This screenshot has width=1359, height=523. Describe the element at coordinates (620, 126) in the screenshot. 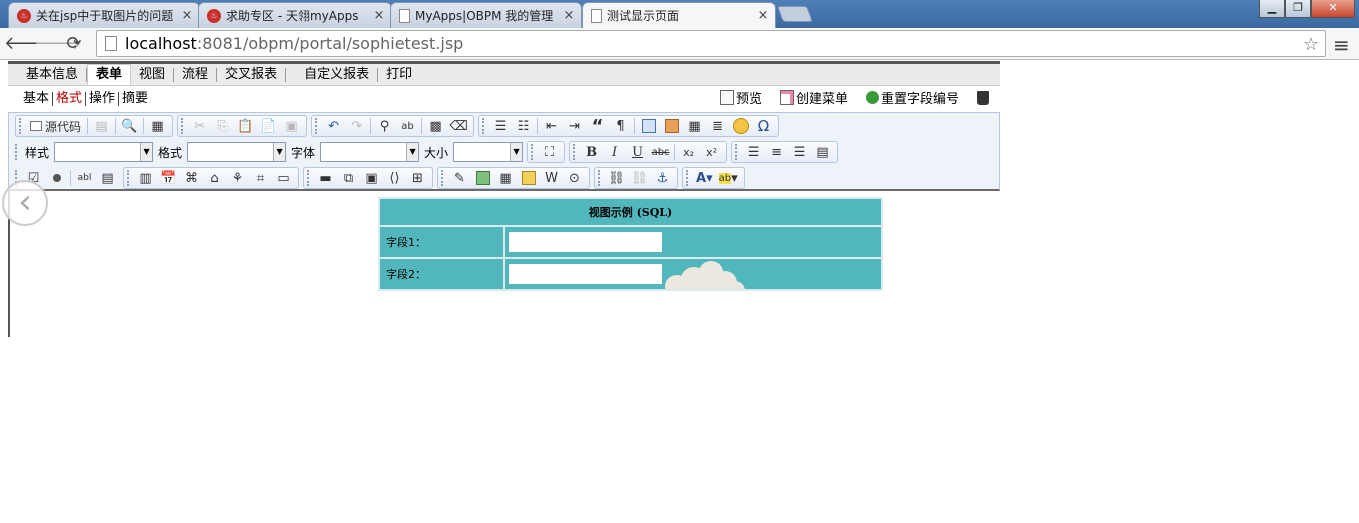

I see `div-container-icon: ¶` at that location.